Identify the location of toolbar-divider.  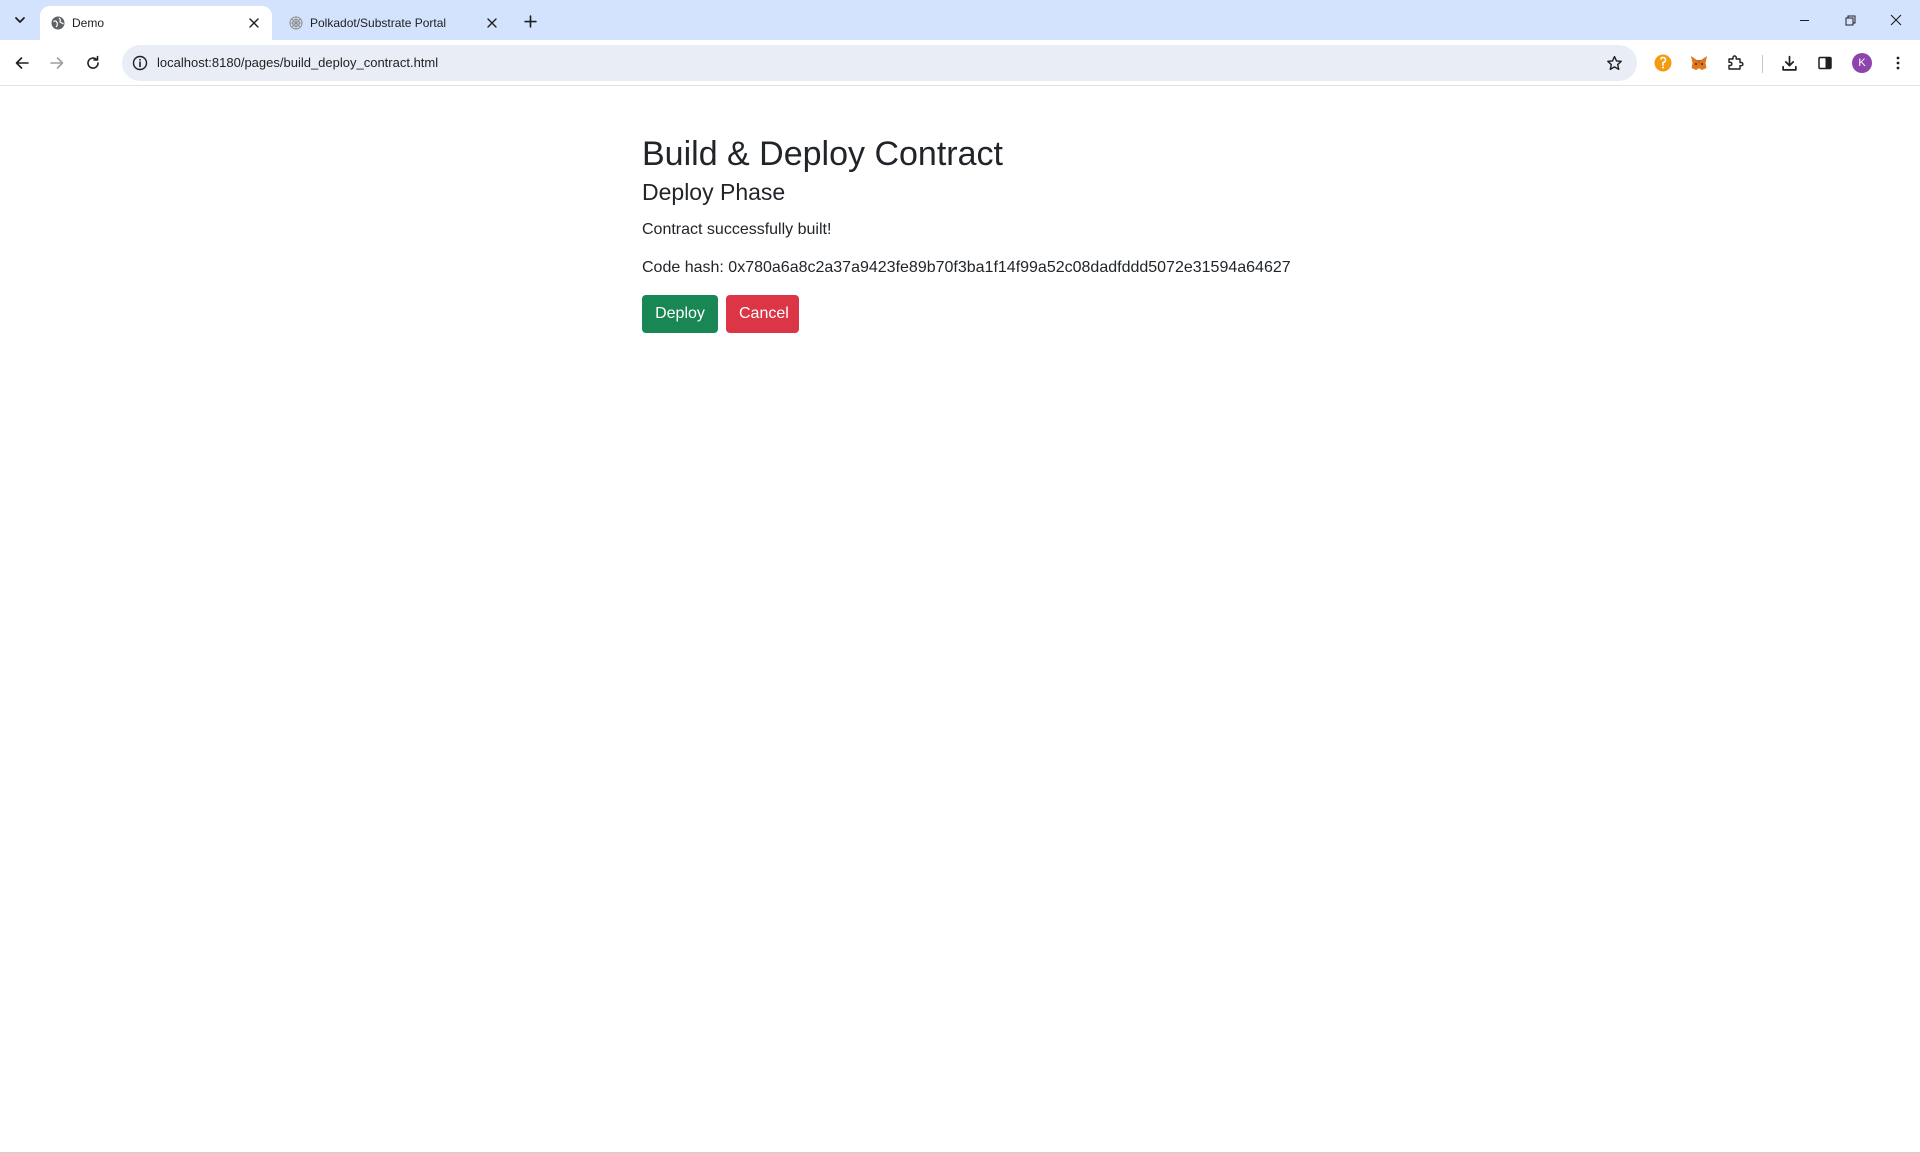
(1762, 64).